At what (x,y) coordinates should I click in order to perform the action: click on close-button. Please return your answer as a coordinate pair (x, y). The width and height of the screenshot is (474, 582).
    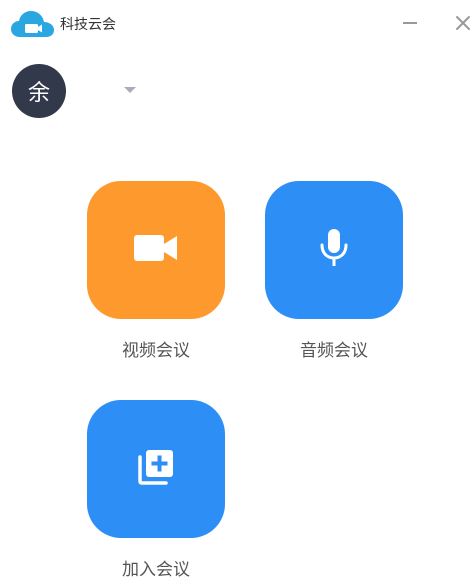
    Looking at the image, I should click on (462, 25).